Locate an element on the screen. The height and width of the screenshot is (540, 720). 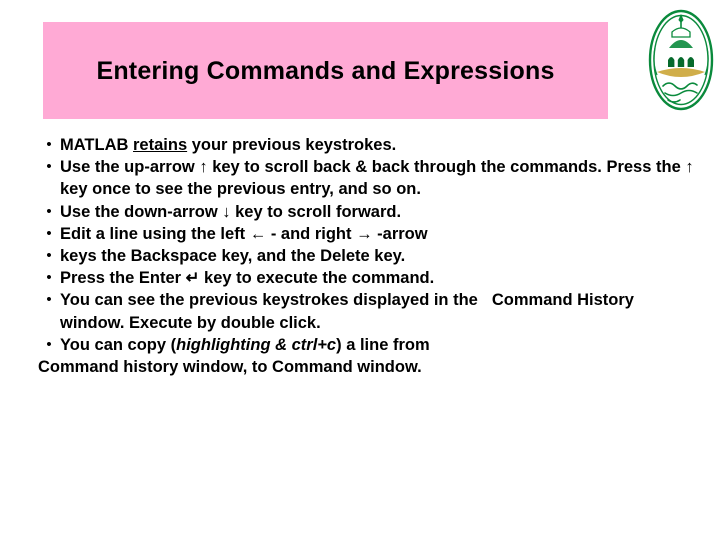
list-item-text: MATLAB retains your previous keystrokes. is located at coordinates (379, 145).